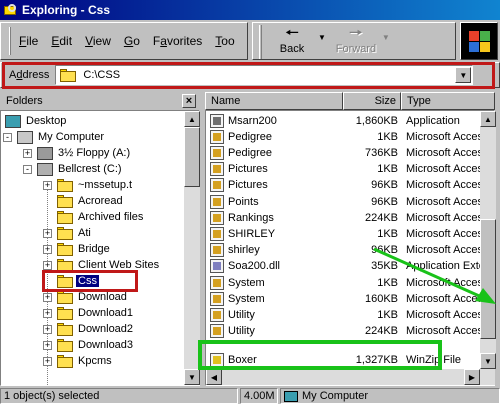 This screenshot has height=404, width=500. I want to click on menu-grip, so click(10, 41).